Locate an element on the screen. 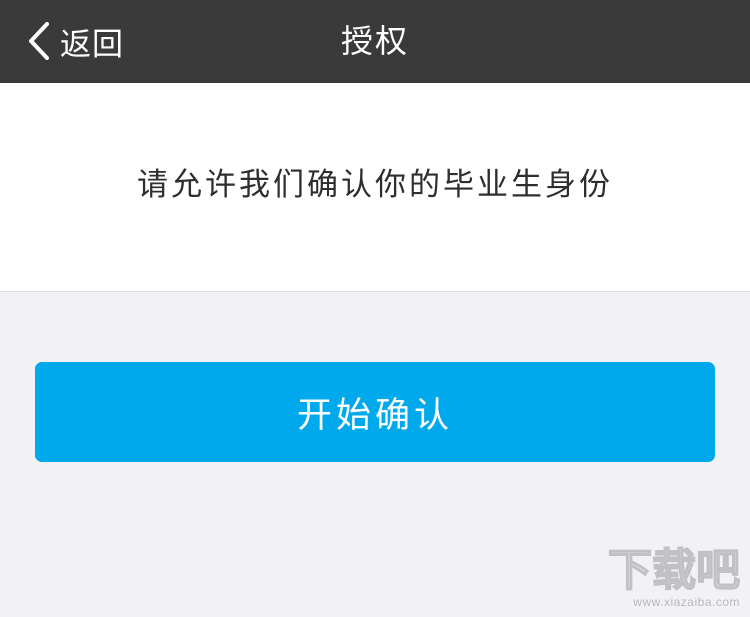  watermark-logo: 下载吧 is located at coordinates (674, 568).